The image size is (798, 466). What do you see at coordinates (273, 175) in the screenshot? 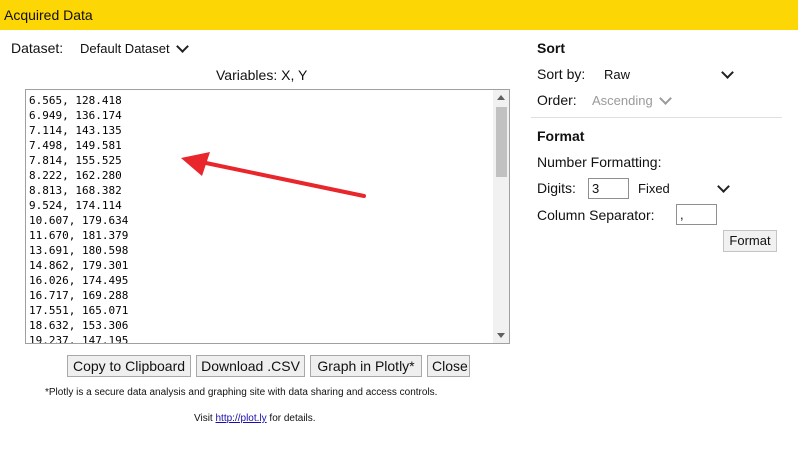
I see `annotation-arrow-icon` at bounding box center [273, 175].